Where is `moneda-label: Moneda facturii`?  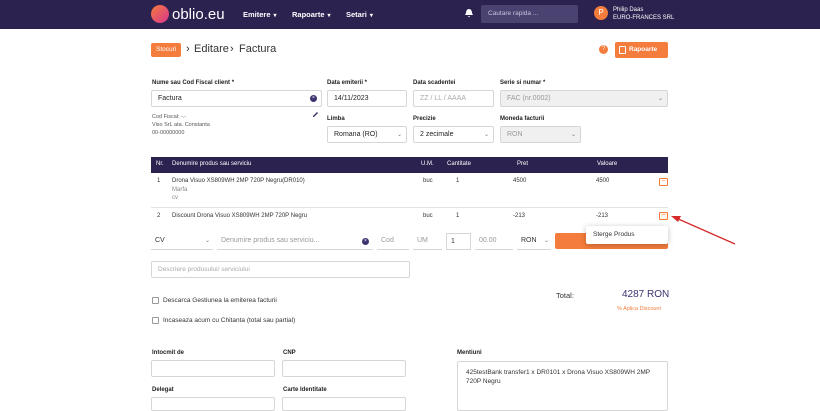
moneda-label: Moneda facturii is located at coordinates (522, 119).